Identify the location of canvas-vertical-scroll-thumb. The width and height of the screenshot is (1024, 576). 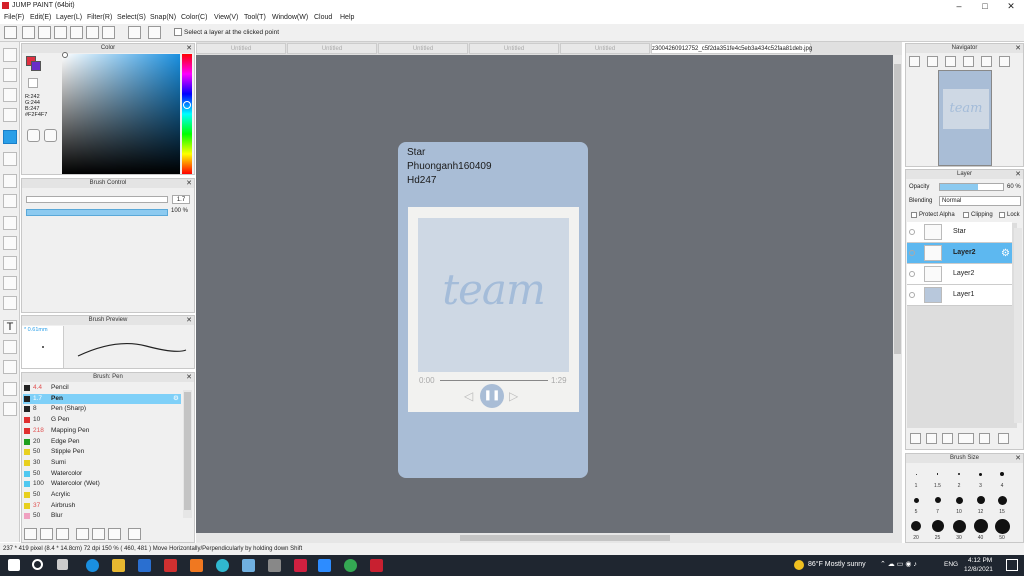
(897, 209).